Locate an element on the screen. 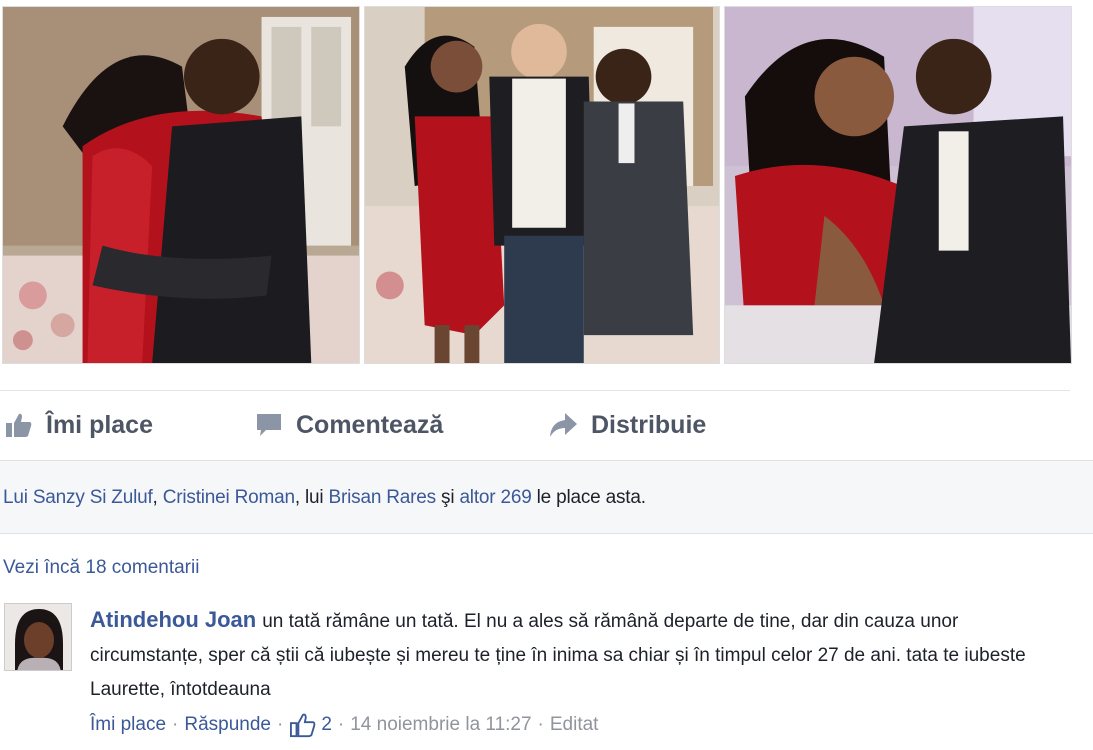 The image size is (1093, 750). likes-and-text: şi is located at coordinates (447, 497).